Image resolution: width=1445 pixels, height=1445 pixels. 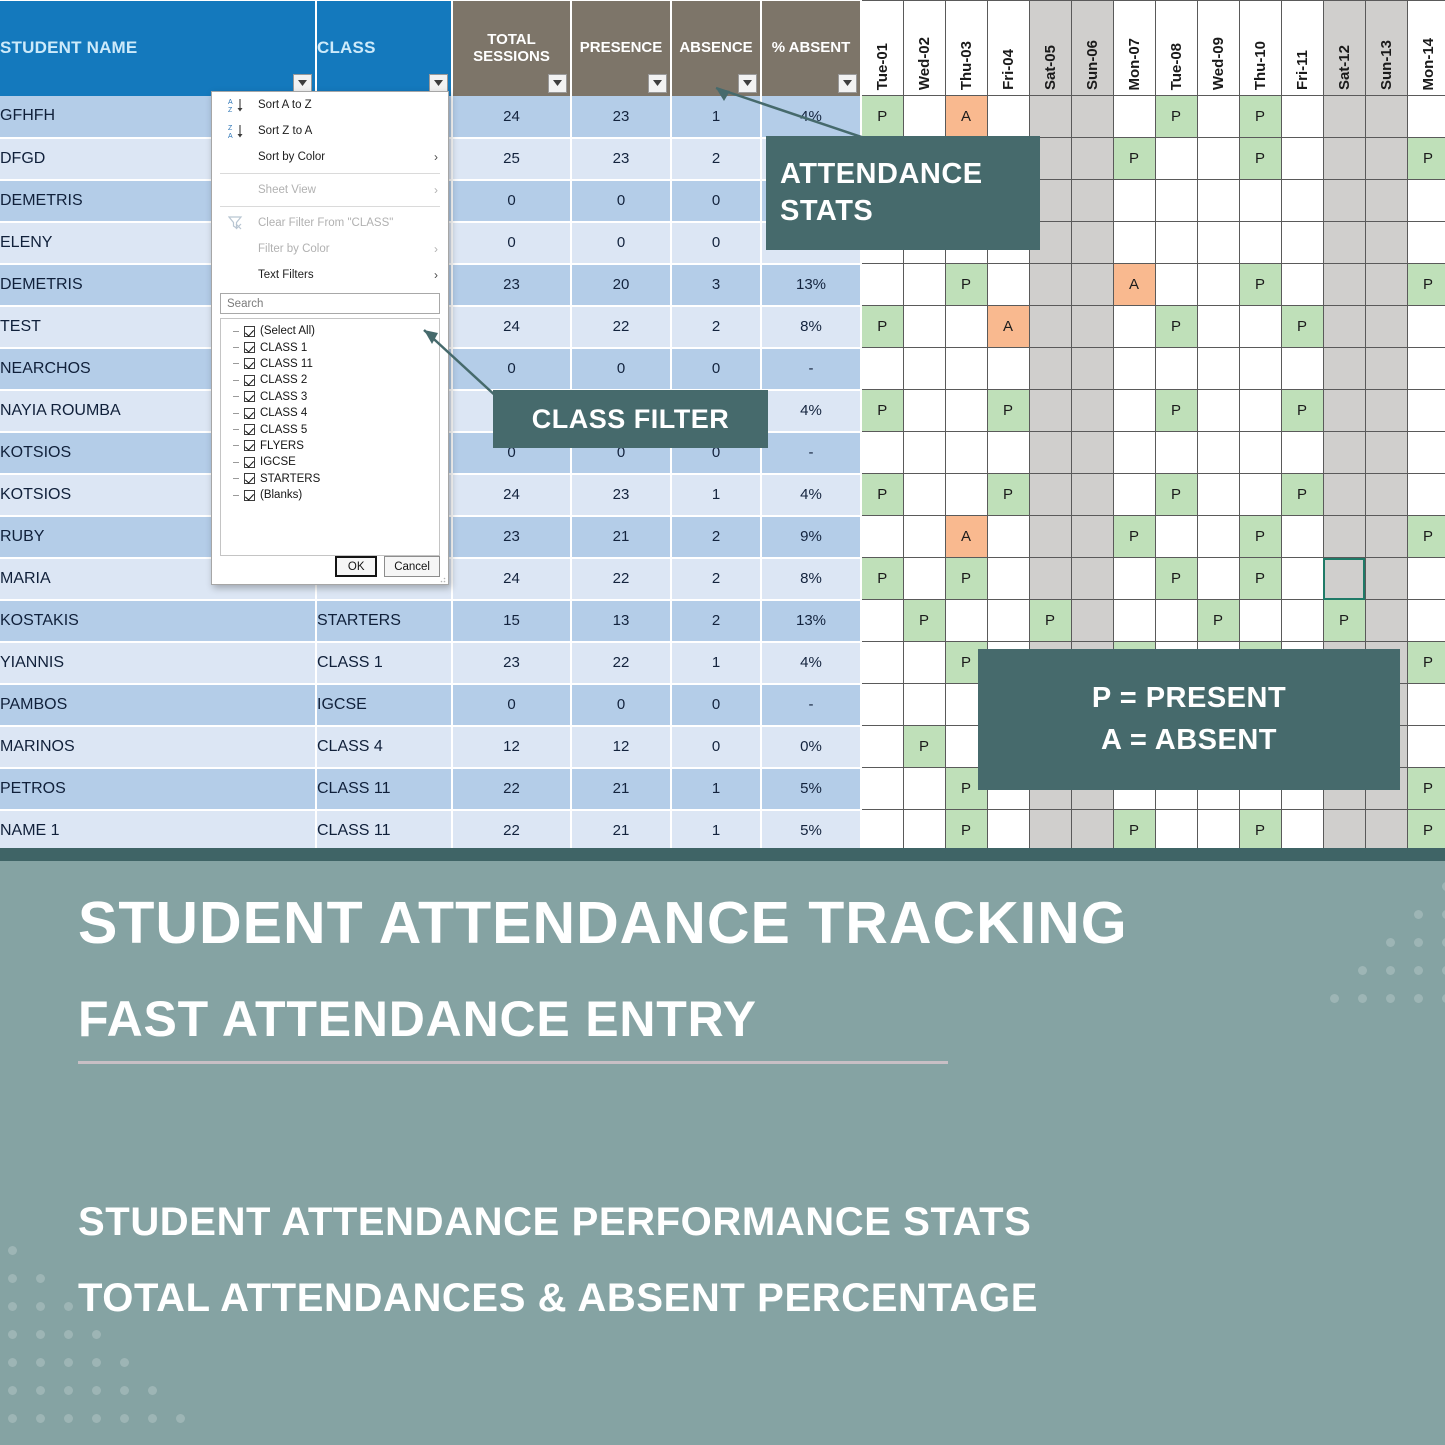 I want to click on banner-title: STUDENT ATTENDANCE TRACKING, so click(x=603, y=923).